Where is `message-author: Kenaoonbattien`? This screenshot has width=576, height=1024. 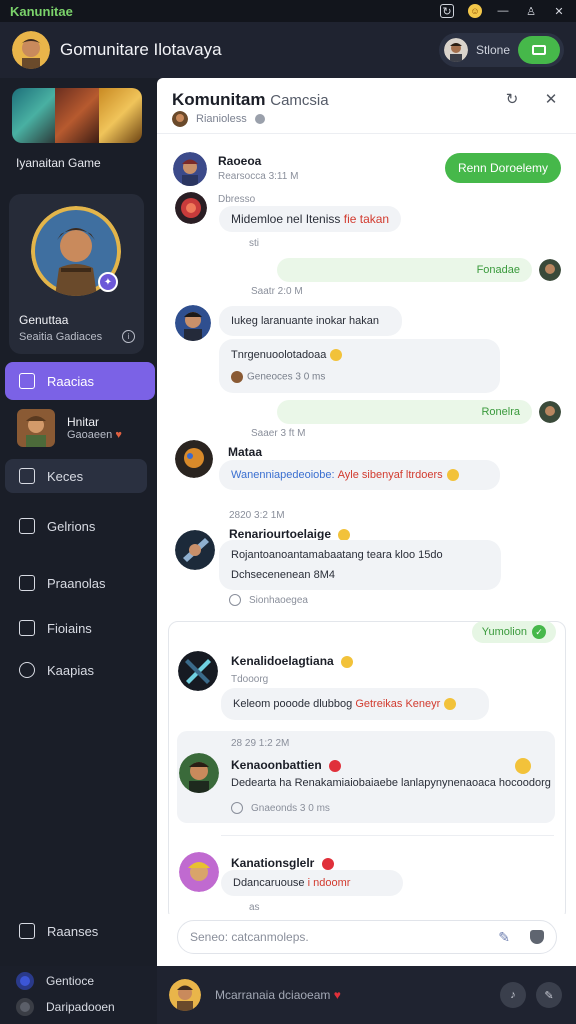
message-author: Kenaoonbattien is located at coordinates (286, 765).